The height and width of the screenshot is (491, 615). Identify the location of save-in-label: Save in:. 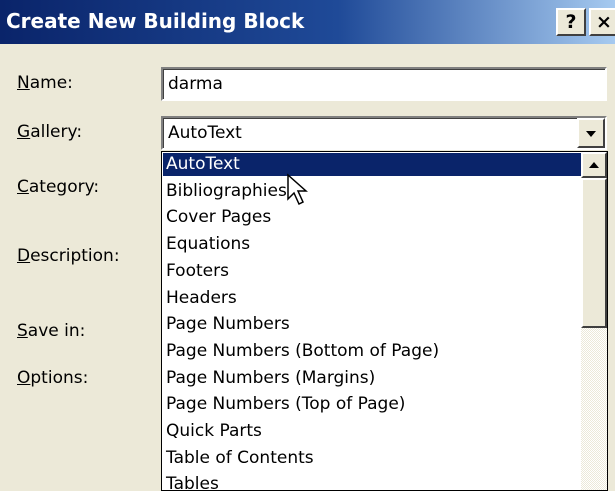
(51, 331).